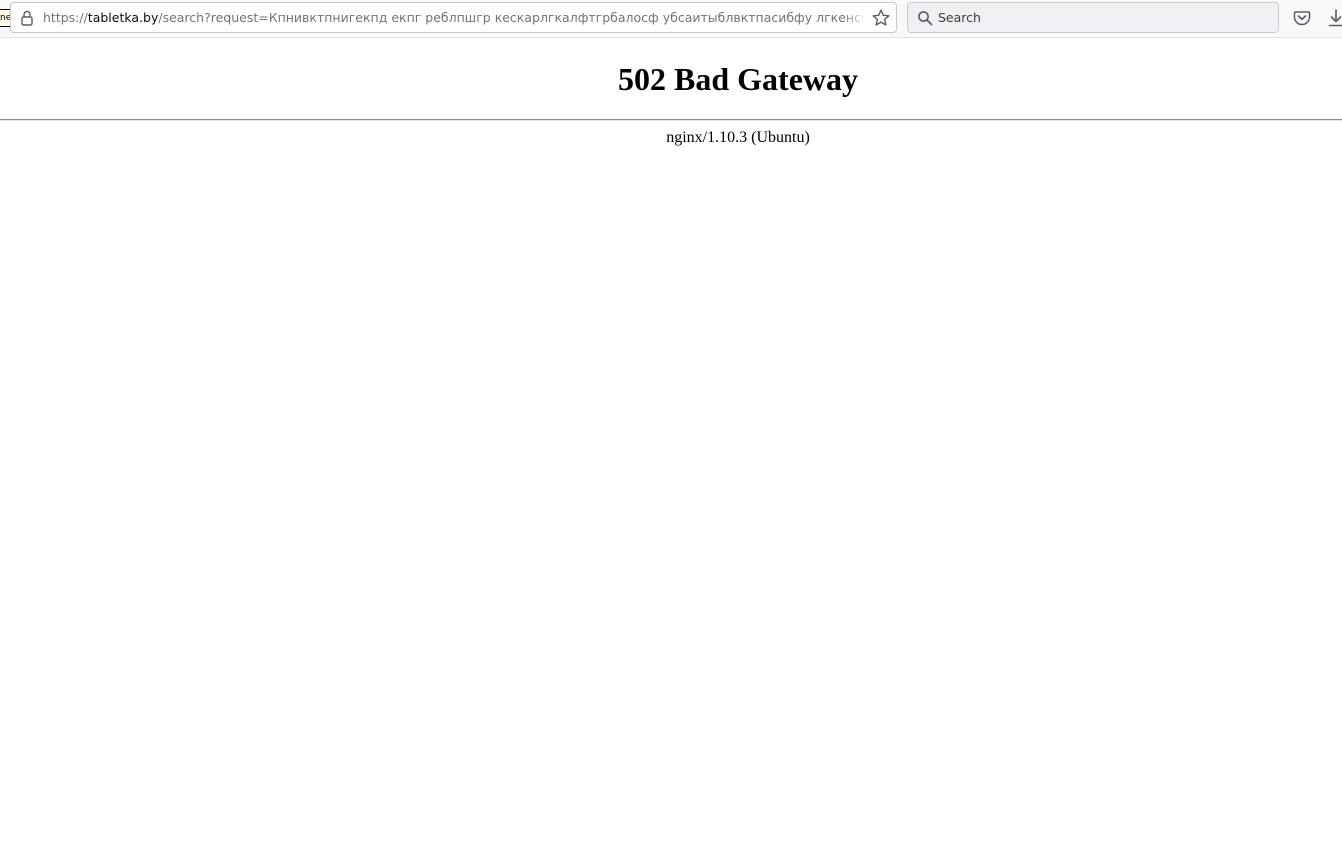 The height and width of the screenshot is (841, 1342). Describe the element at coordinates (671, 120) in the screenshot. I see `horizontal-rule` at that location.